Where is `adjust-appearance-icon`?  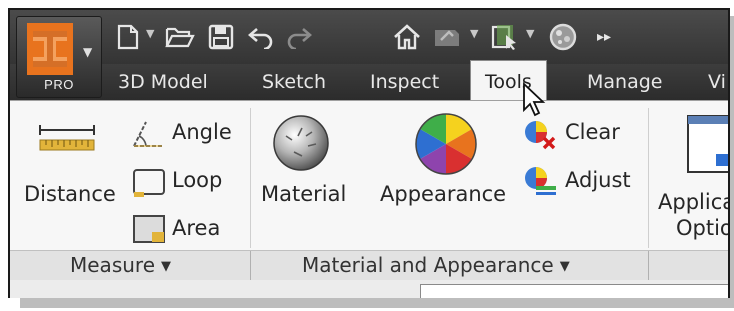 adjust-appearance-icon is located at coordinates (540, 181).